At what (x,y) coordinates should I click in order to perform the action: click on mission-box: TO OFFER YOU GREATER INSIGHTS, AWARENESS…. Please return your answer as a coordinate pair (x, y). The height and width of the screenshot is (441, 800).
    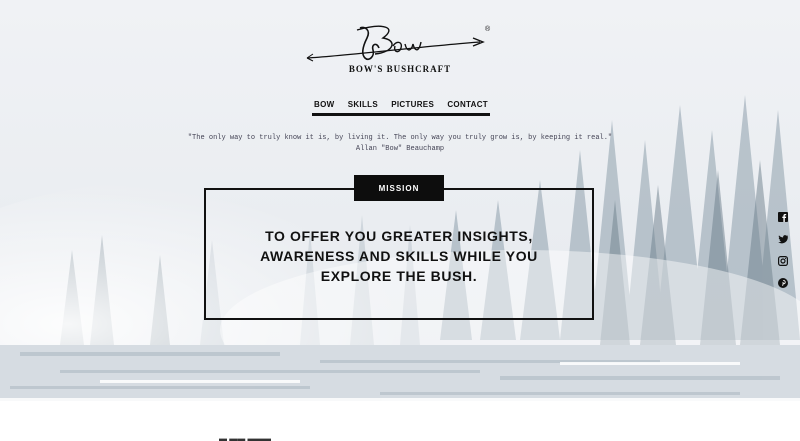
    Looking at the image, I should click on (399, 254).